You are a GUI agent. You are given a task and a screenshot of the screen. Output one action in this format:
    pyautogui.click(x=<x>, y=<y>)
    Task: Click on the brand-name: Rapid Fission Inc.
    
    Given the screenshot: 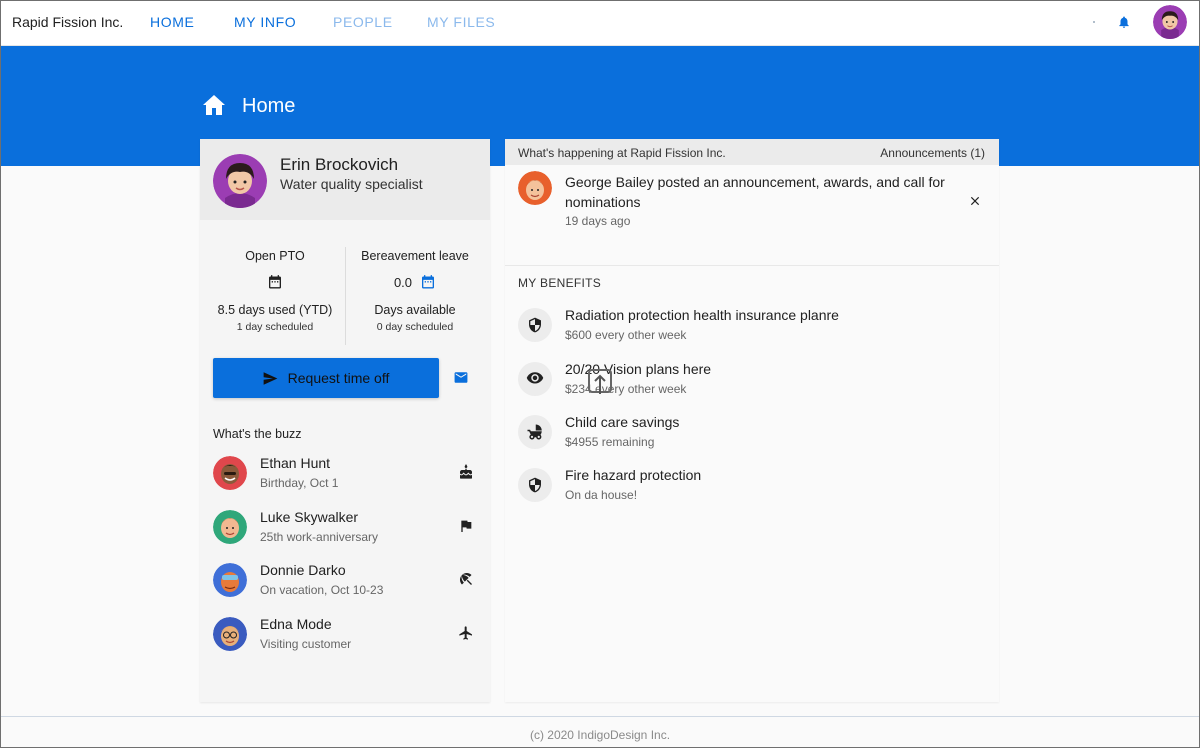 What is the action you would take?
    pyautogui.click(x=68, y=22)
    